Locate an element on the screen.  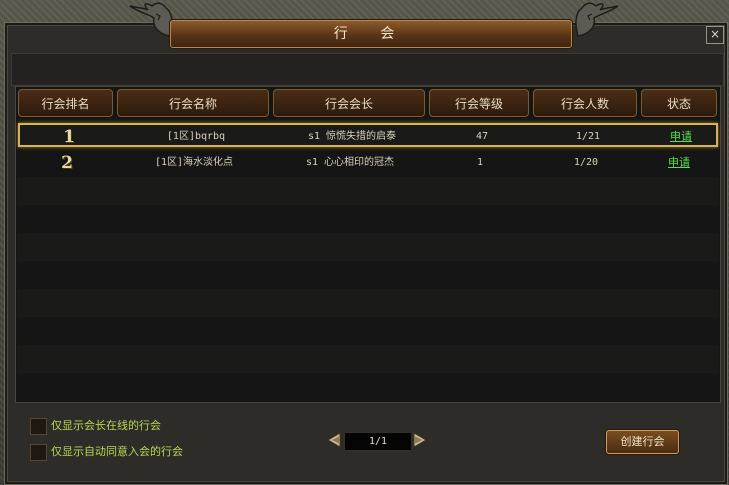
leader-online-label: 仅显示会长在线的行会 is located at coordinates (106, 425).